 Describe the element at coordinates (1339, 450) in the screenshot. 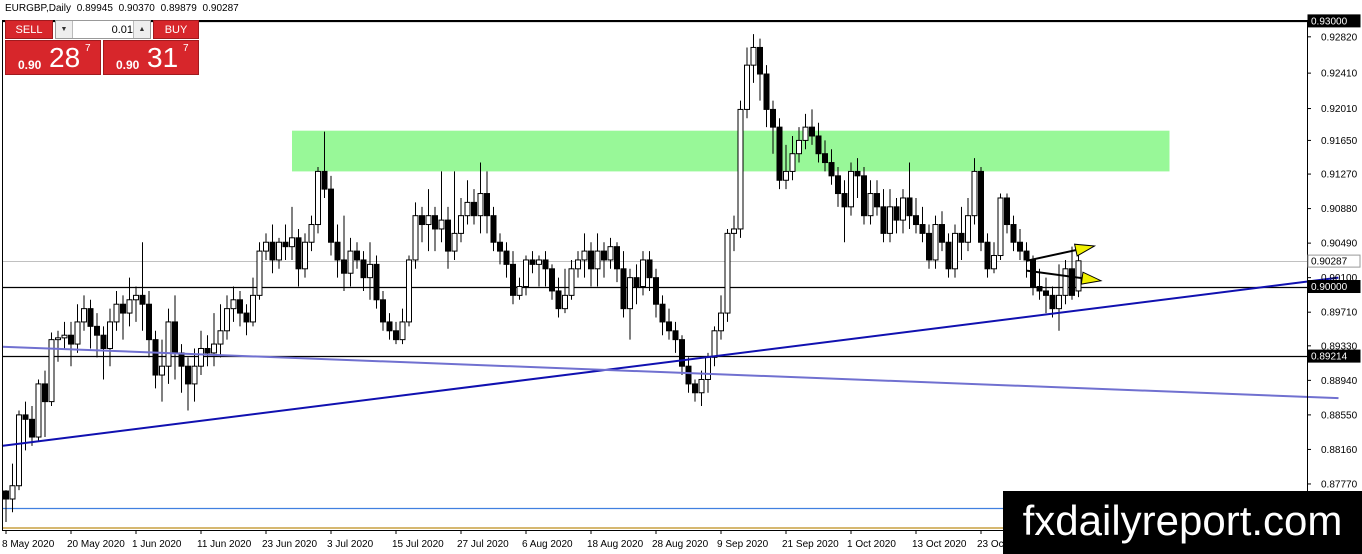

I see `price-tick-label: 0.88160` at that location.